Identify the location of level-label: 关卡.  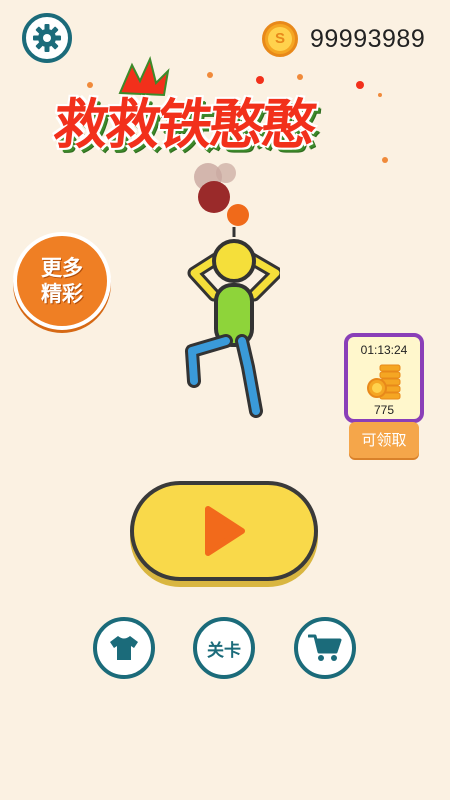
(224, 650).